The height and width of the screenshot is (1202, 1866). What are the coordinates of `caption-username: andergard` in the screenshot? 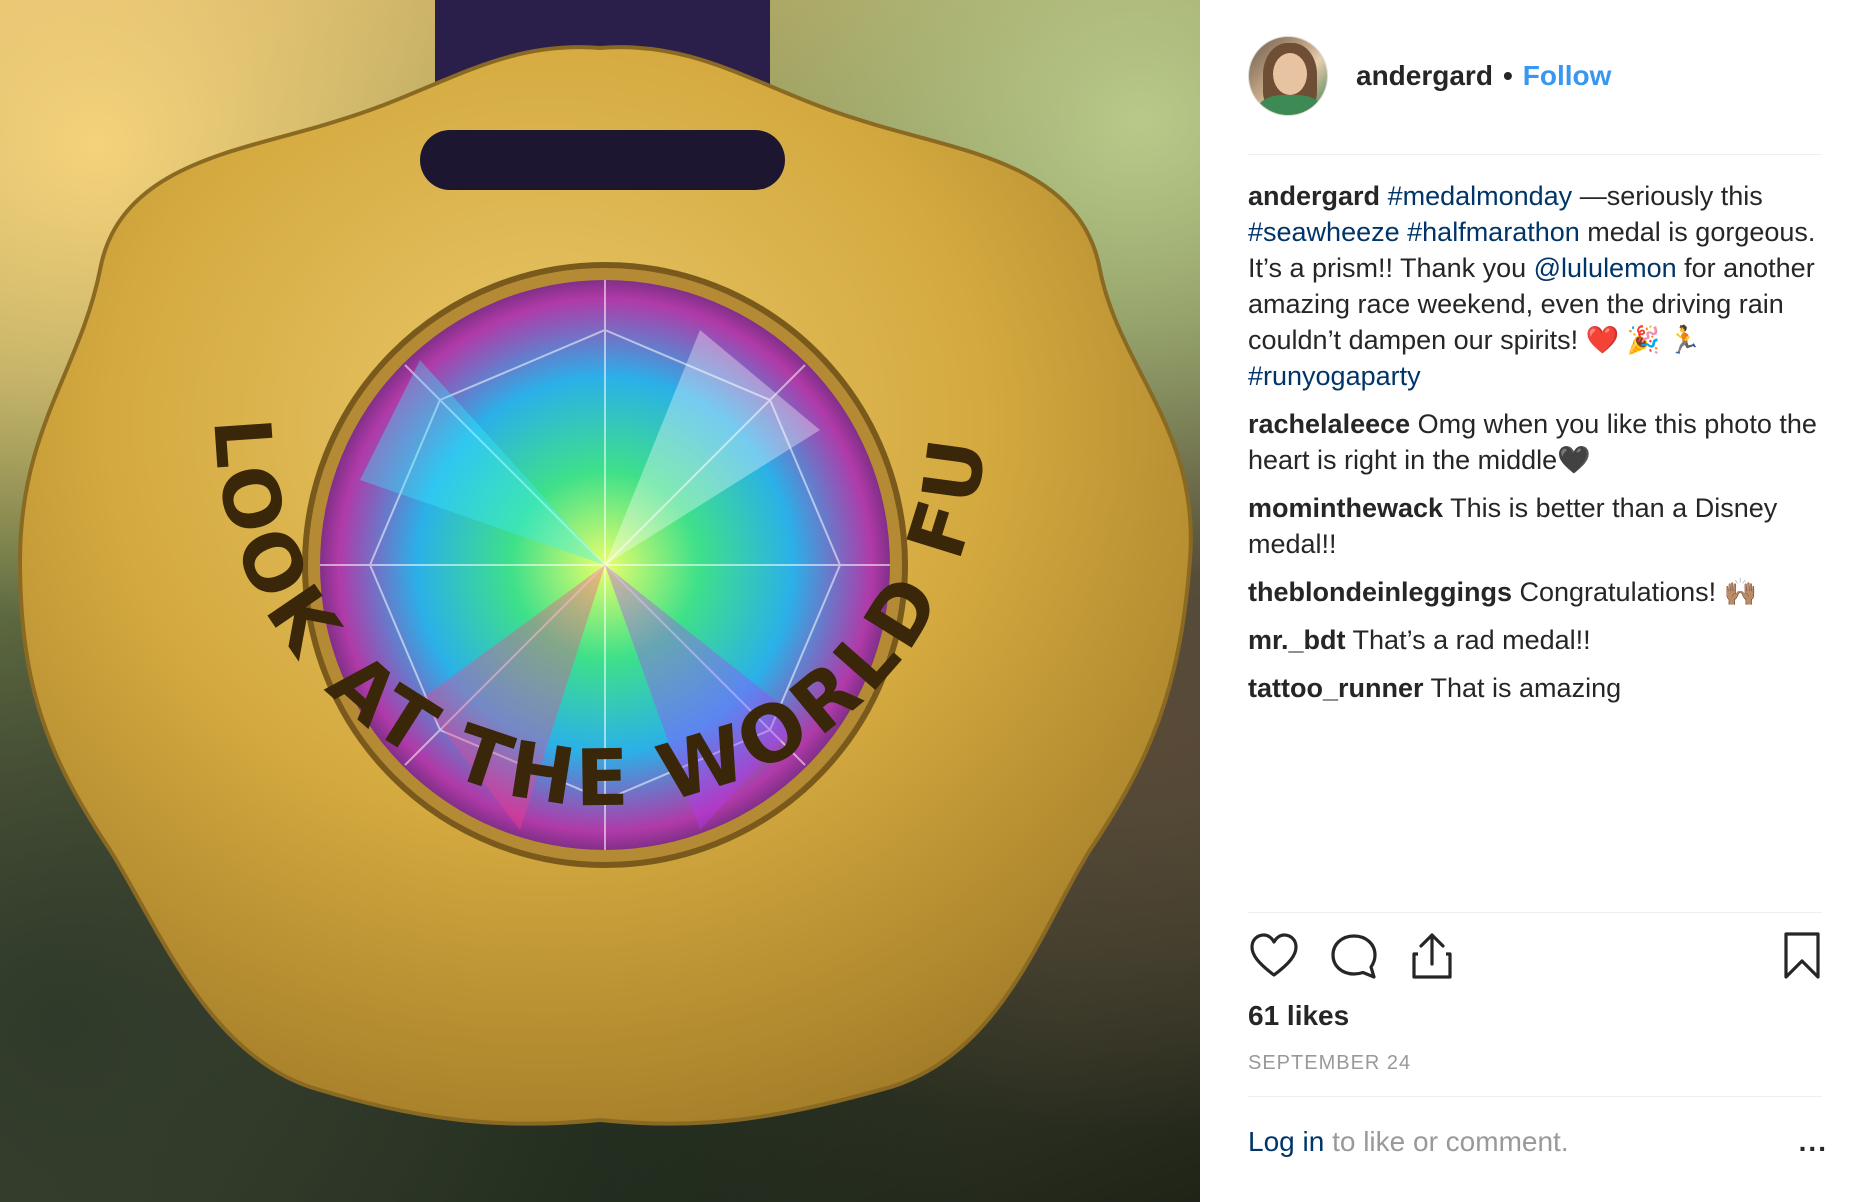 It's located at (1314, 196).